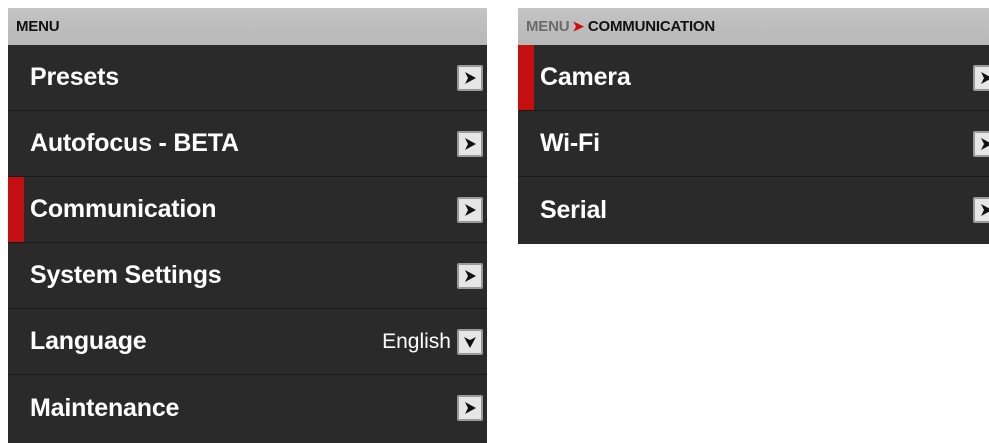 The height and width of the screenshot is (443, 989). I want to click on menu-item-serial: Serial, so click(753, 210).